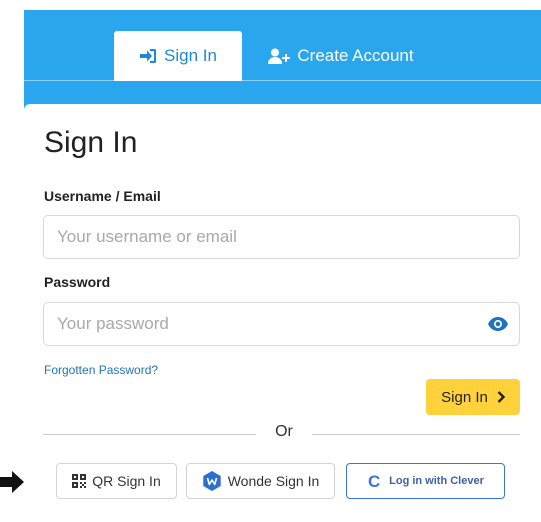  I want to click on divider-right, so click(416, 434).